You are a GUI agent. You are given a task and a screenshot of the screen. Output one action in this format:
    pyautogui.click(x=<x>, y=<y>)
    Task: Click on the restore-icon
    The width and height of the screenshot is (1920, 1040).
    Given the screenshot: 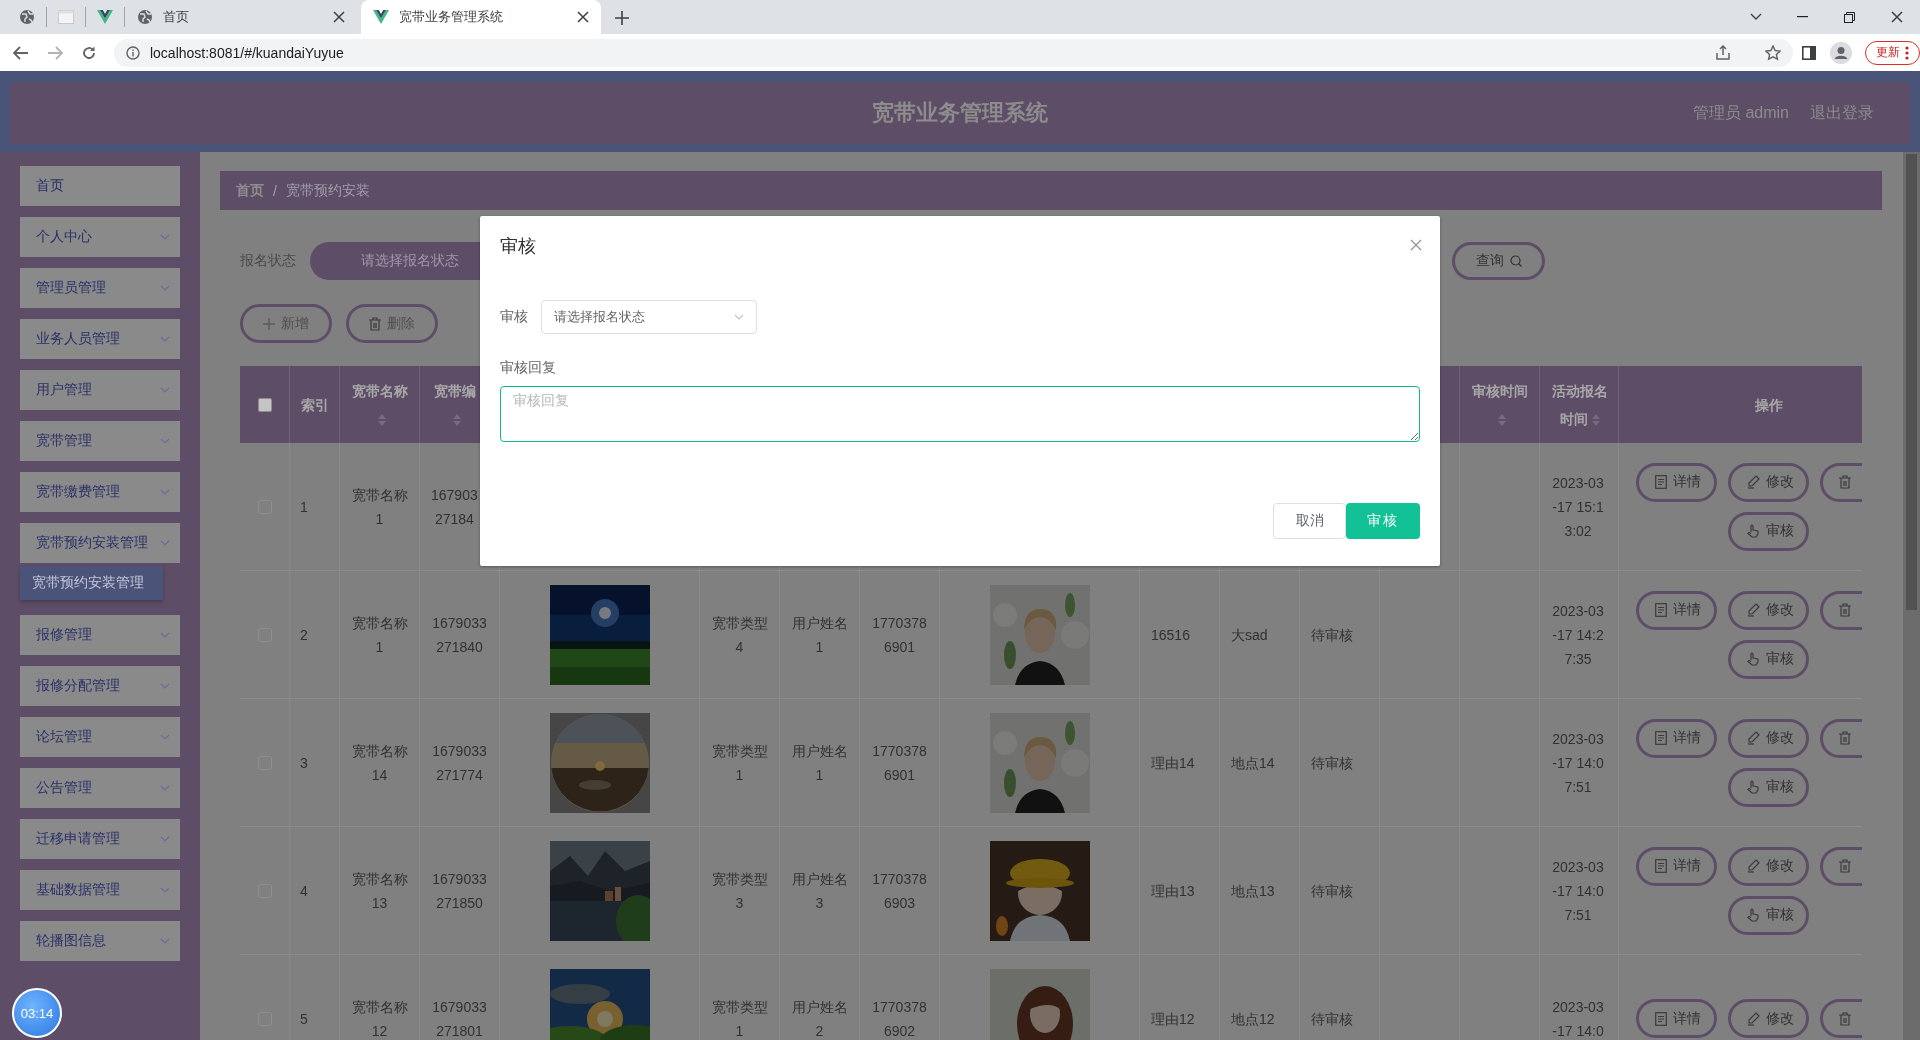 What is the action you would take?
    pyautogui.click(x=1849, y=17)
    